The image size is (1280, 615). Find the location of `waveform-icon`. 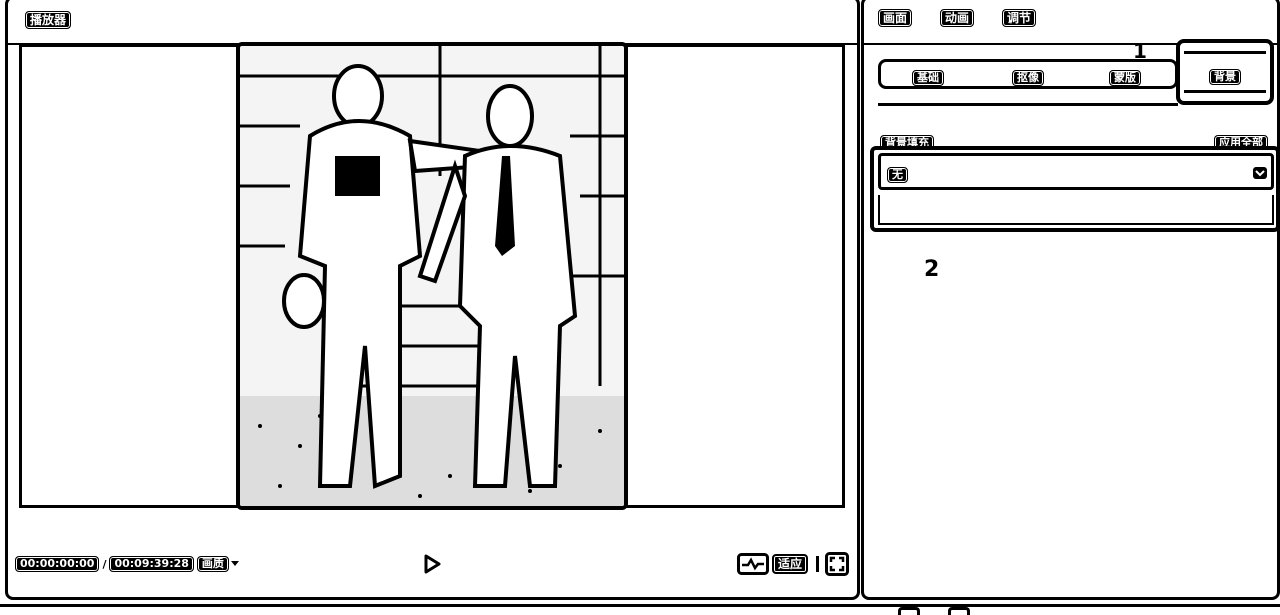

waveform-icon is located at coordinates (753, 564).